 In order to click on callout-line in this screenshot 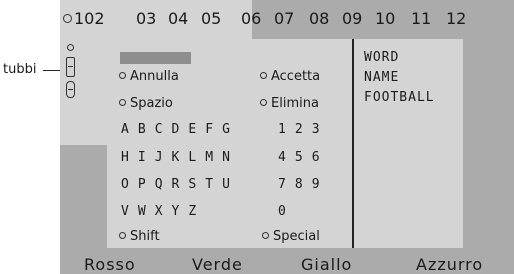, I will do `click(51, 70)`.